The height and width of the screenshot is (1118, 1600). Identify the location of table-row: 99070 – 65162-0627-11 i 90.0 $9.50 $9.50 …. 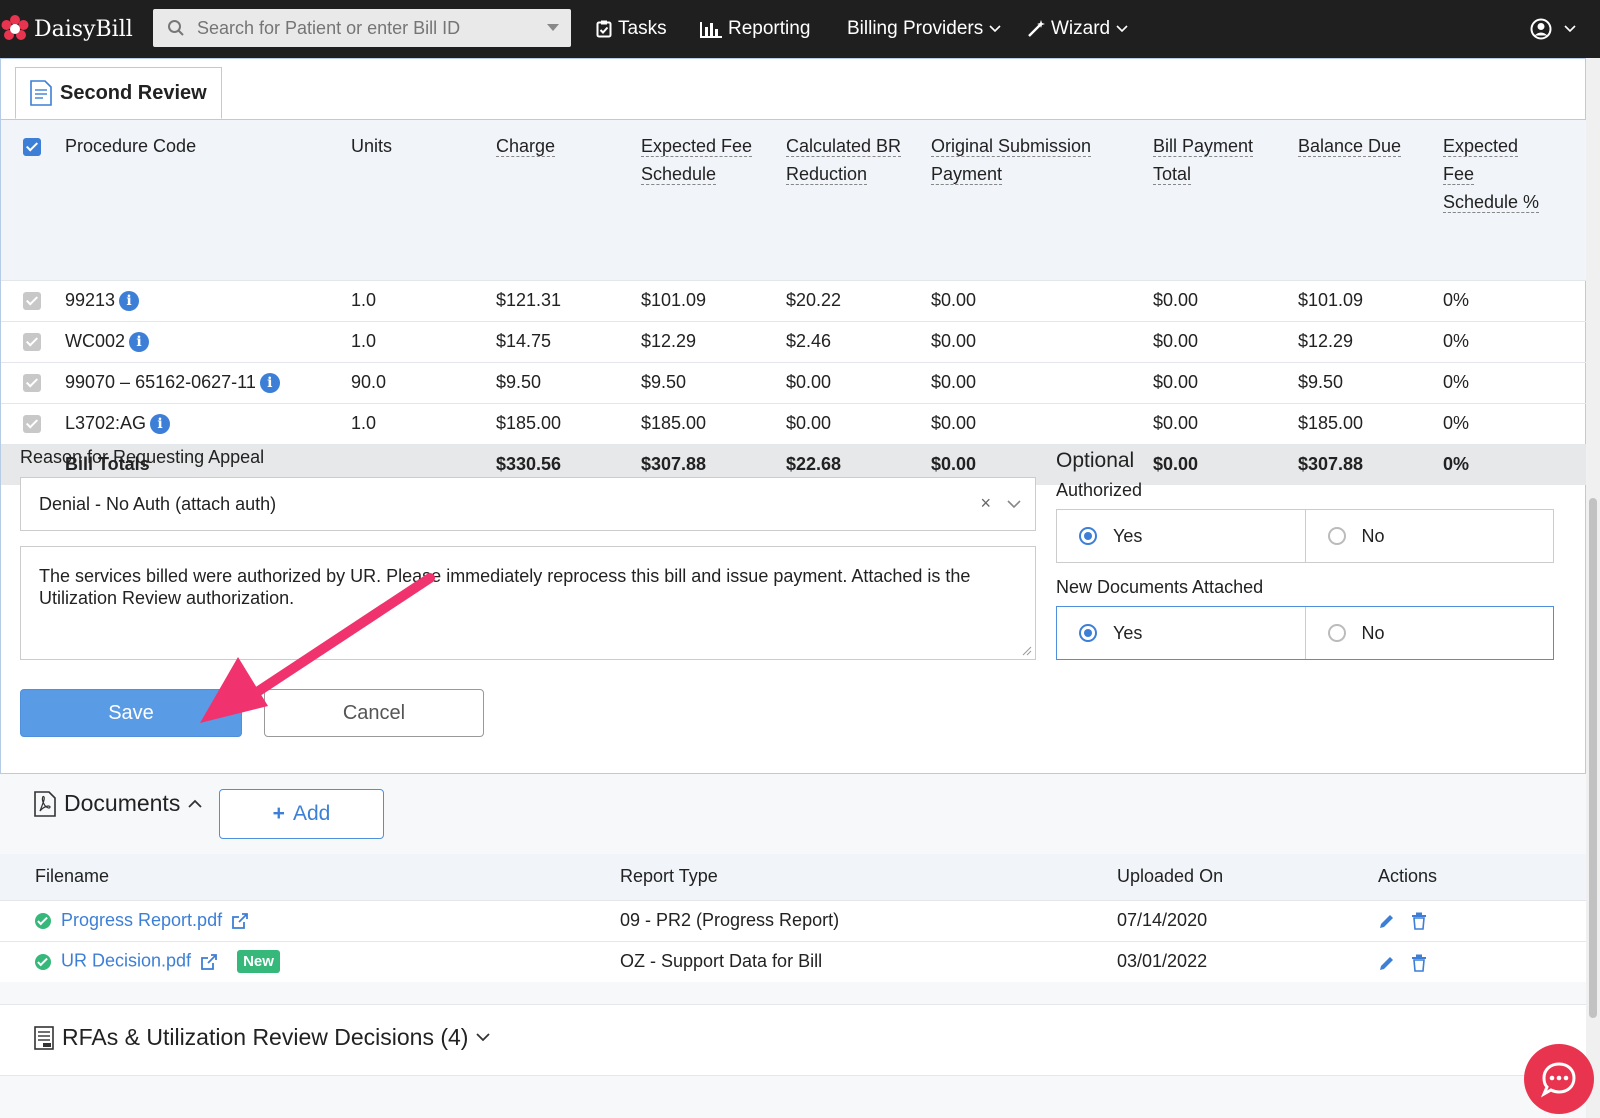
(794, 382).